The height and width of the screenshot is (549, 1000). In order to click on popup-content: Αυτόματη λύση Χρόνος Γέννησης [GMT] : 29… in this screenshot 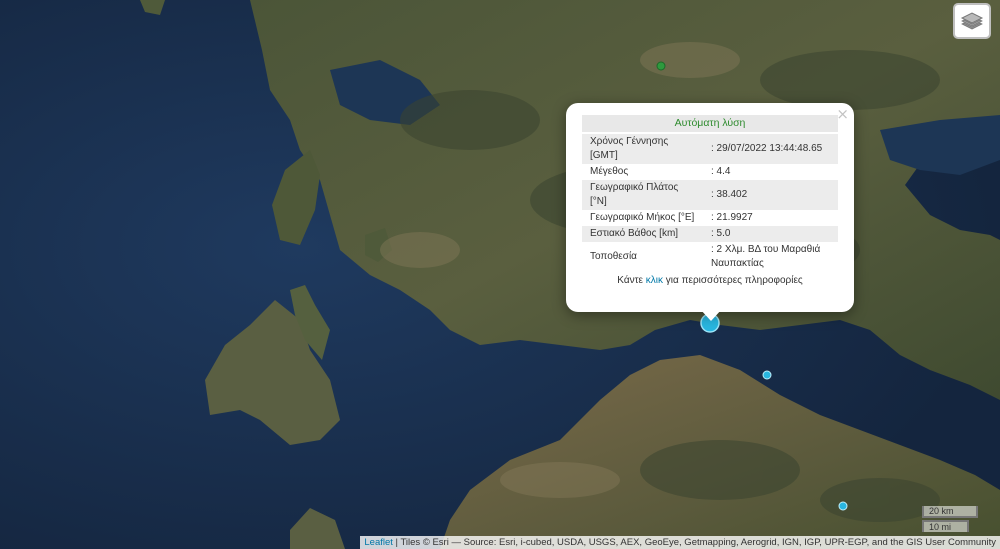, I will do `click(710, 200)`.